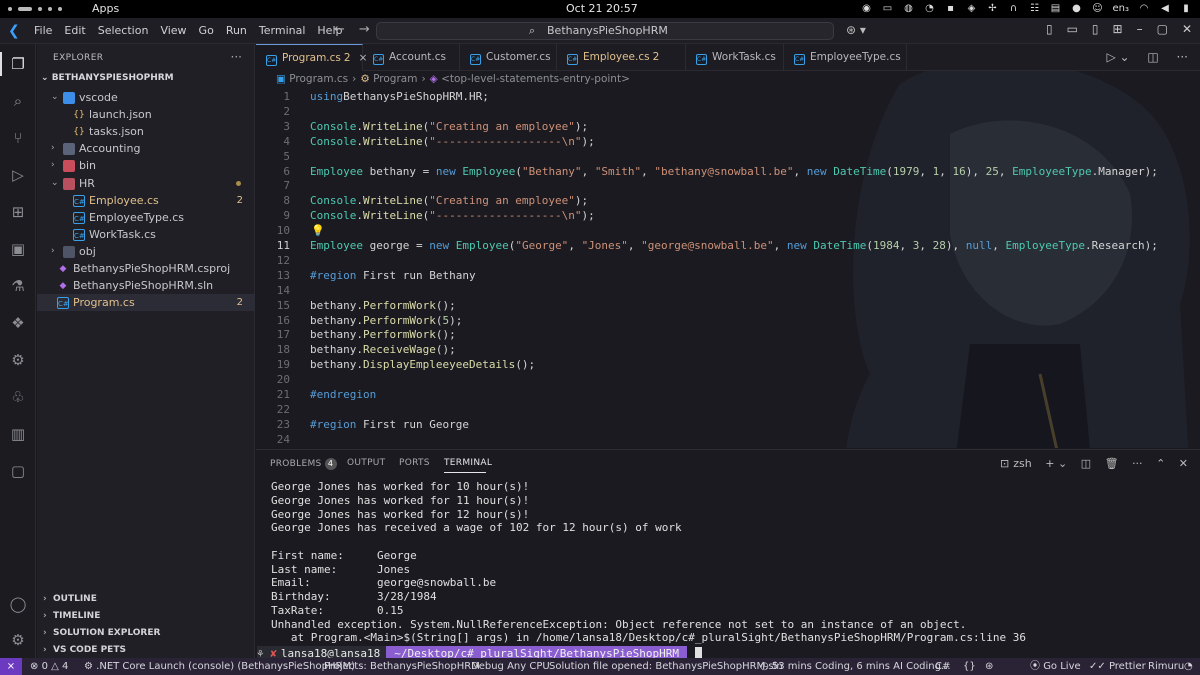 This screenshot has width=1200, height=675. I want to click on accessibility-icon: ☺, so click(1098, 9).